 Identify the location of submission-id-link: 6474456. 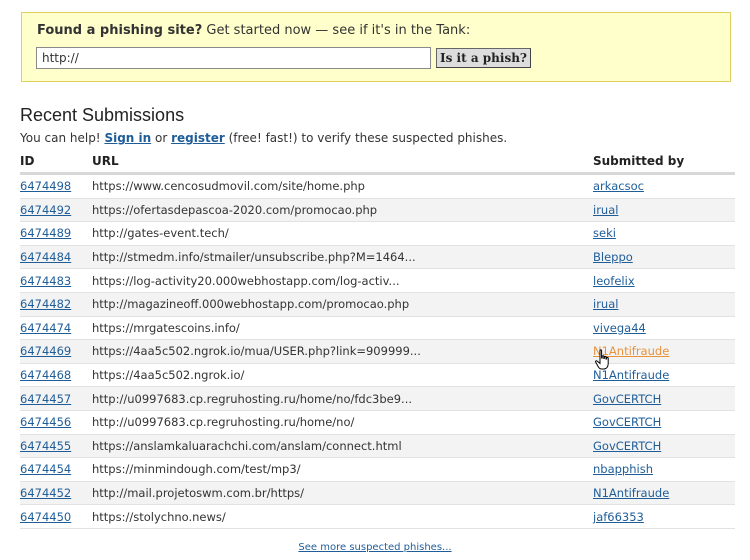
(45, 422).